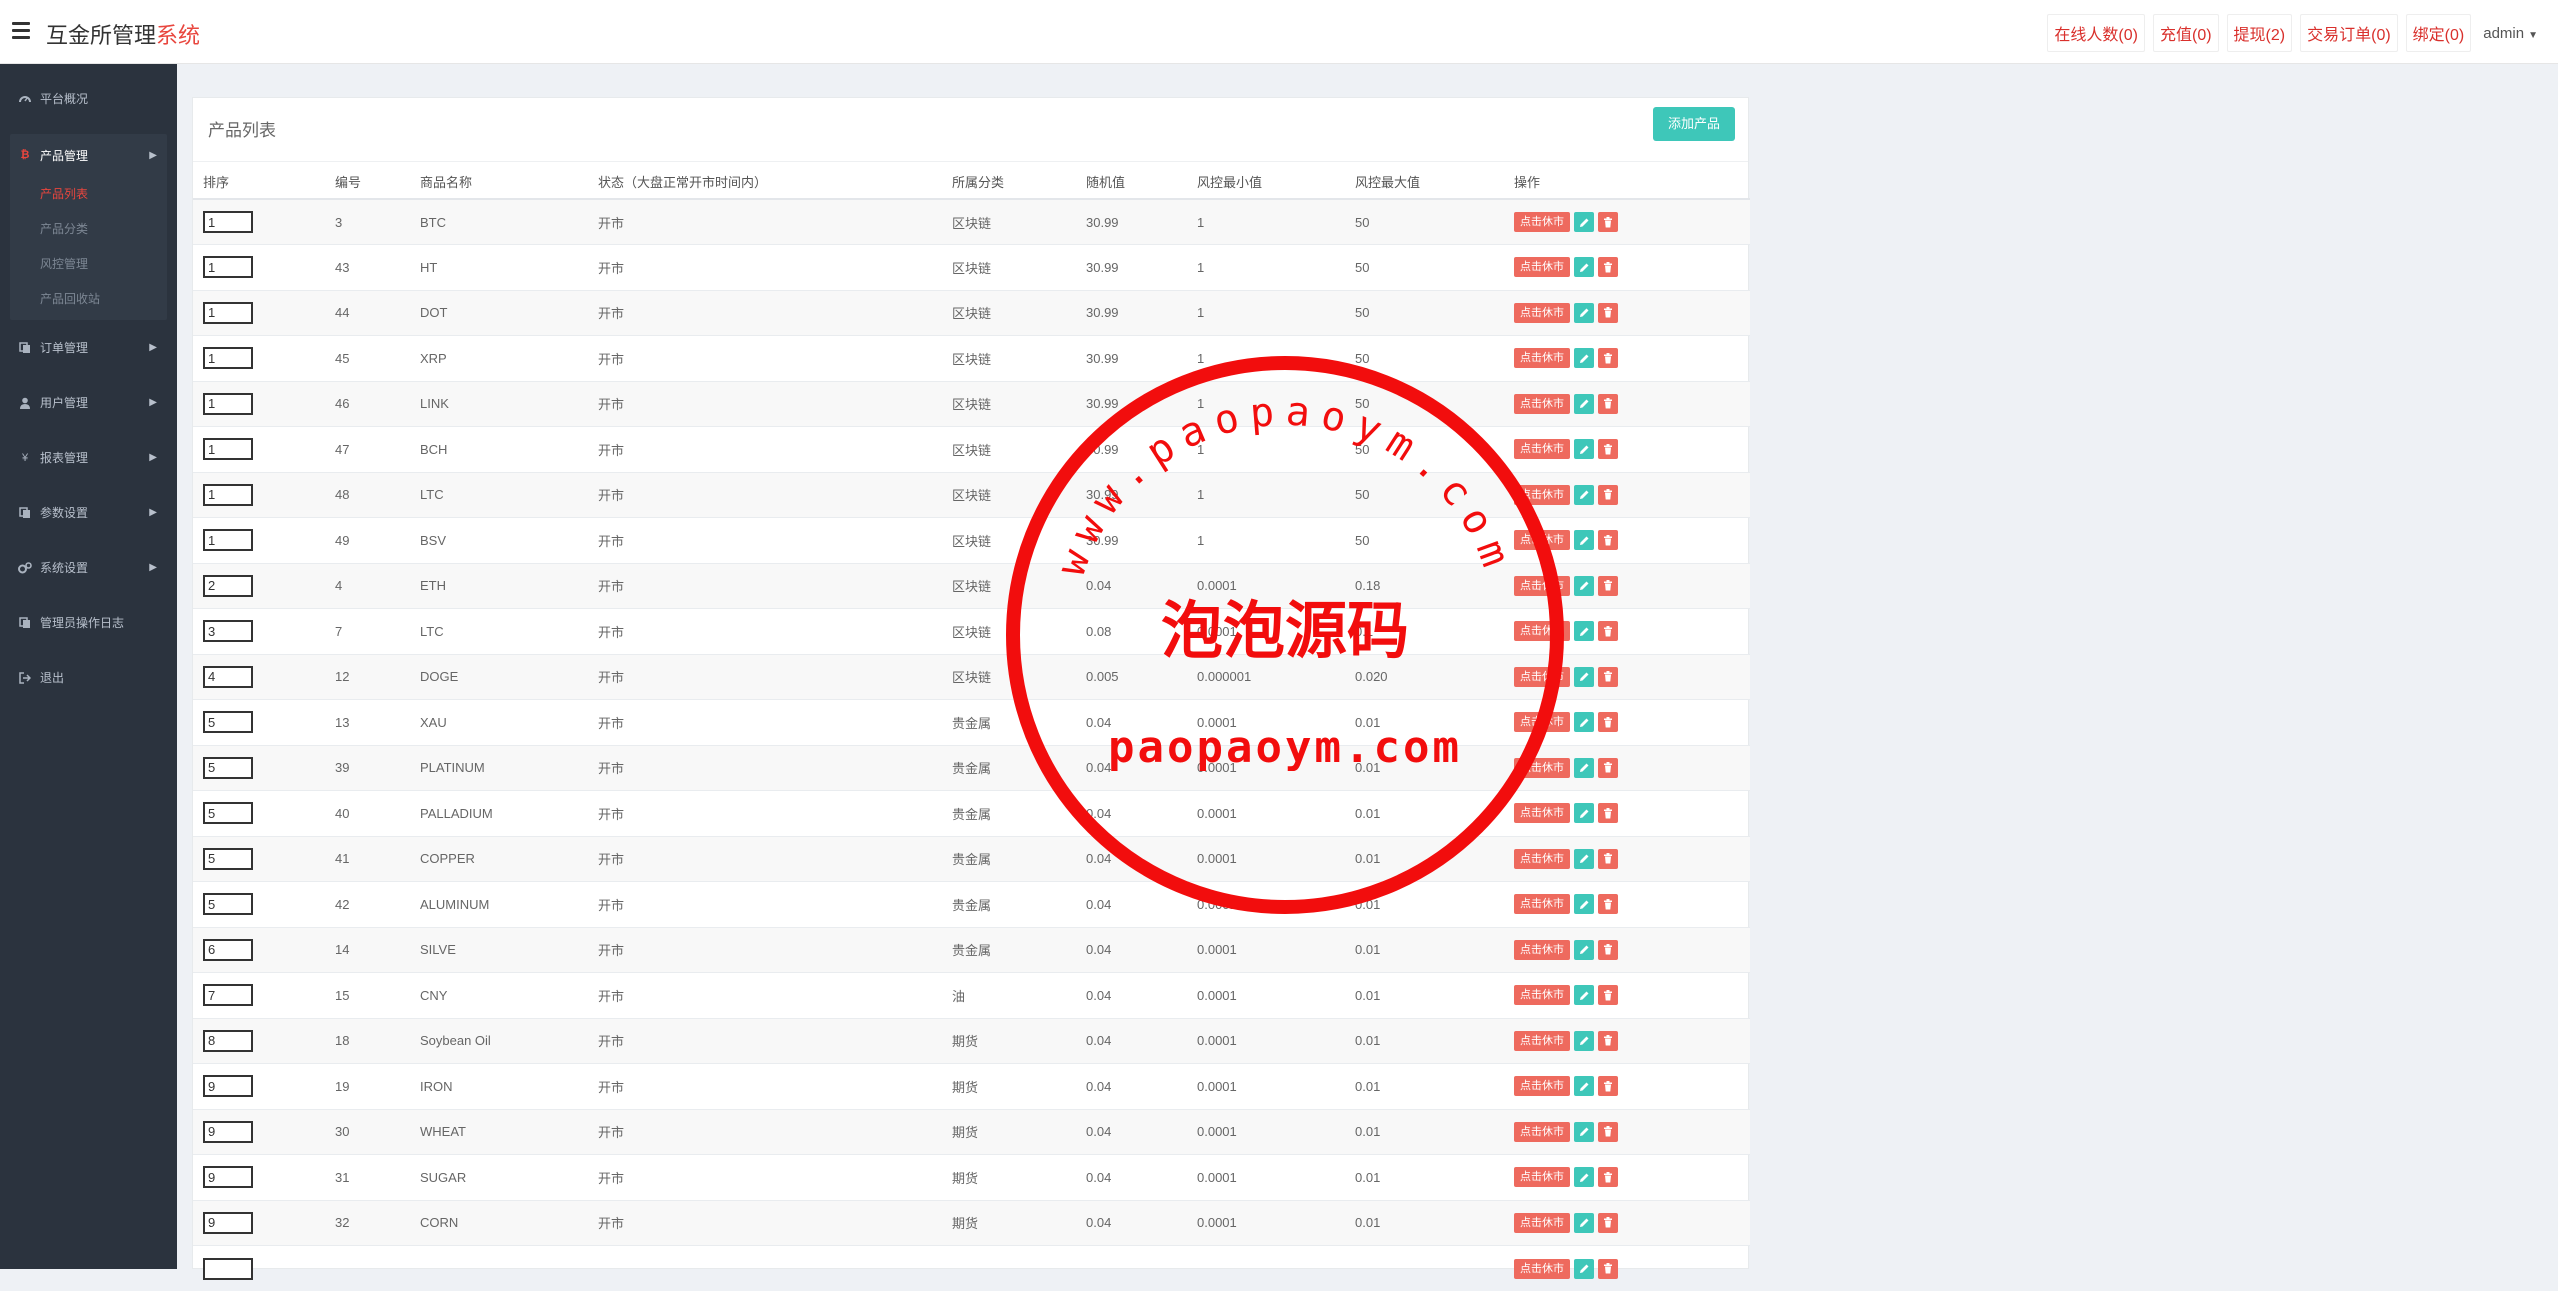  Describe the element at coordinates (88, 622) in the screenshot. I see `sidebar-item-admin-log: 管理员操作日志` at that location.